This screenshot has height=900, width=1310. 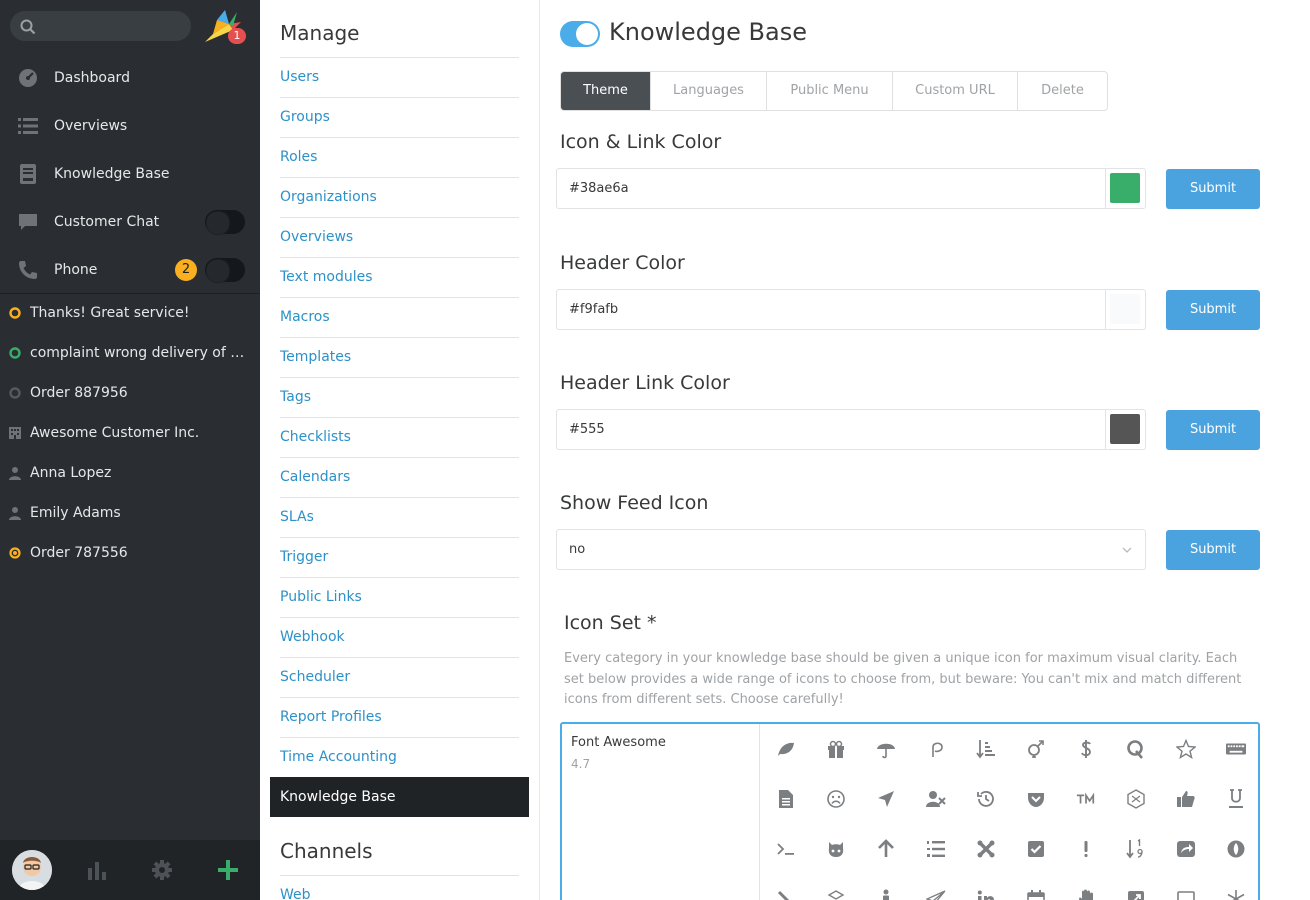 What do you see at coordinates (71, 473) in the screenshot?
I see `task-label: Anna Lopez` at bounding box center [71, 473].